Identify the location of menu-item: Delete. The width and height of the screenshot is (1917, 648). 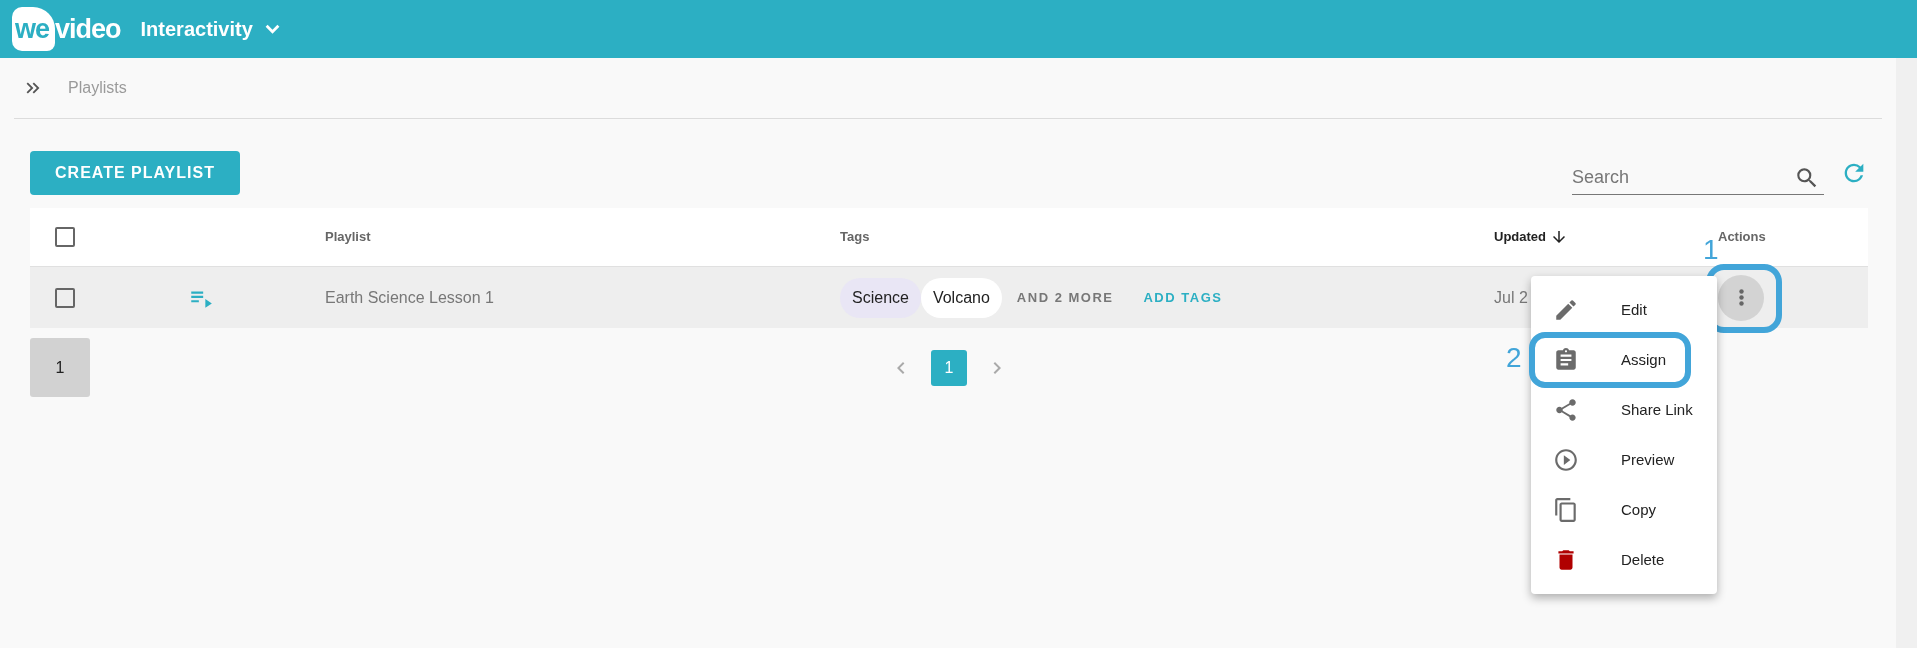
(1624, 560).